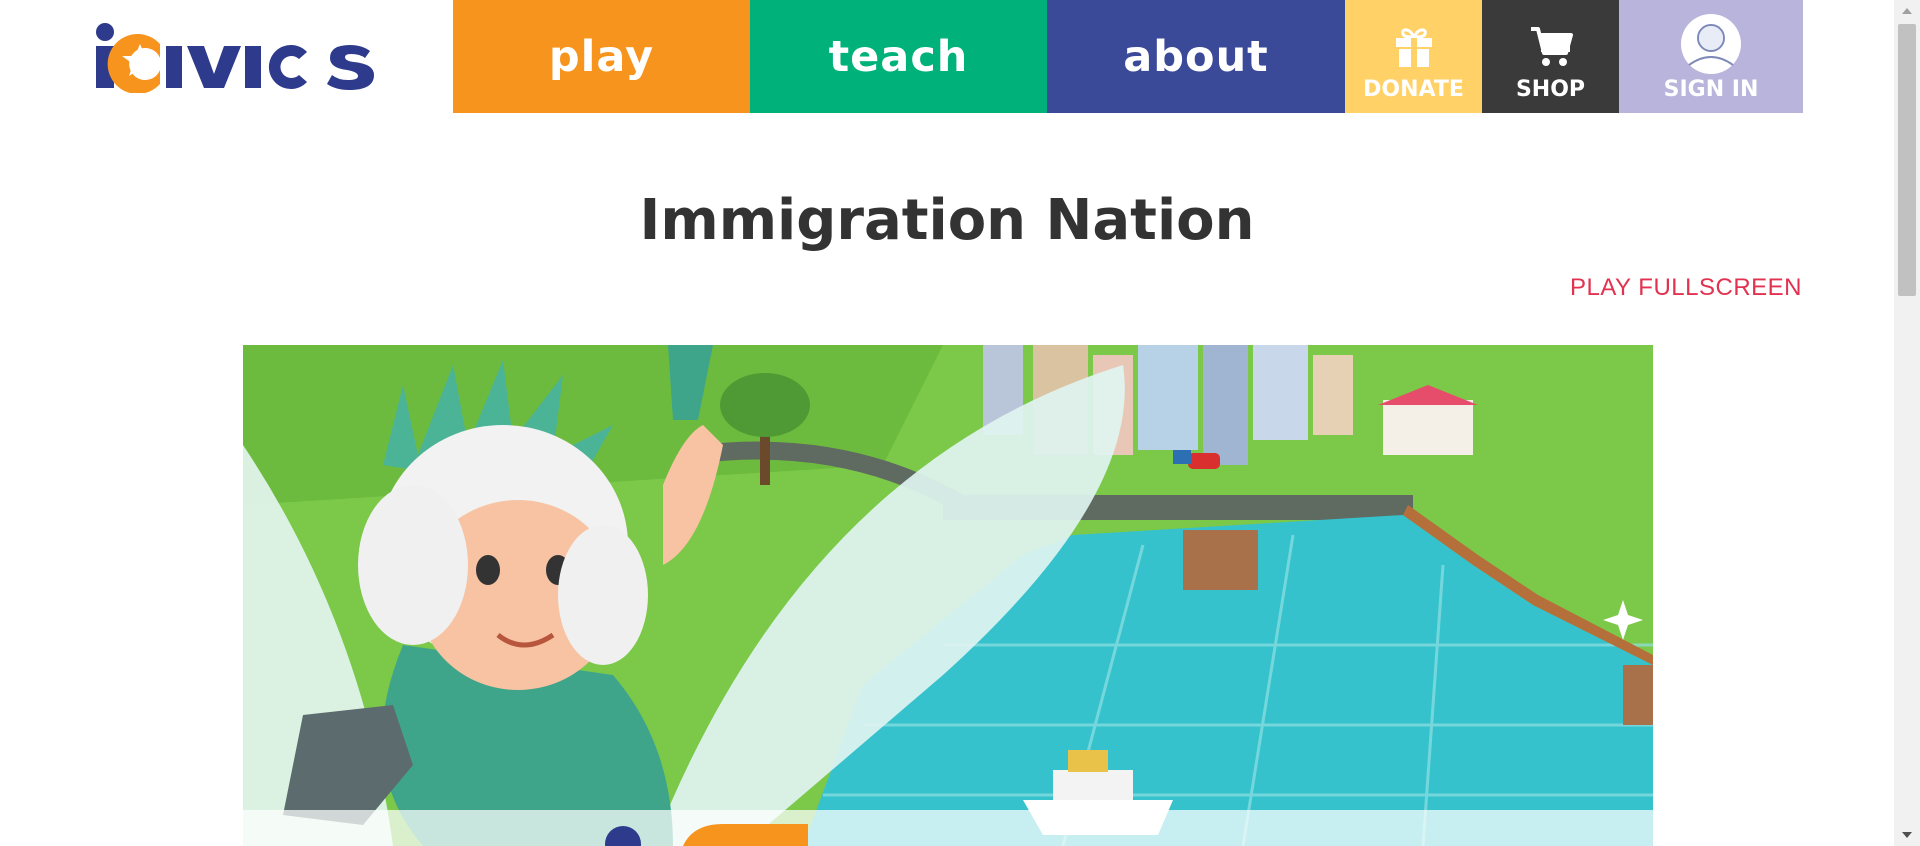 The height and width of the screenshot is (846, 1920). I want to click on nav-play-label: play, so click(601, 56).